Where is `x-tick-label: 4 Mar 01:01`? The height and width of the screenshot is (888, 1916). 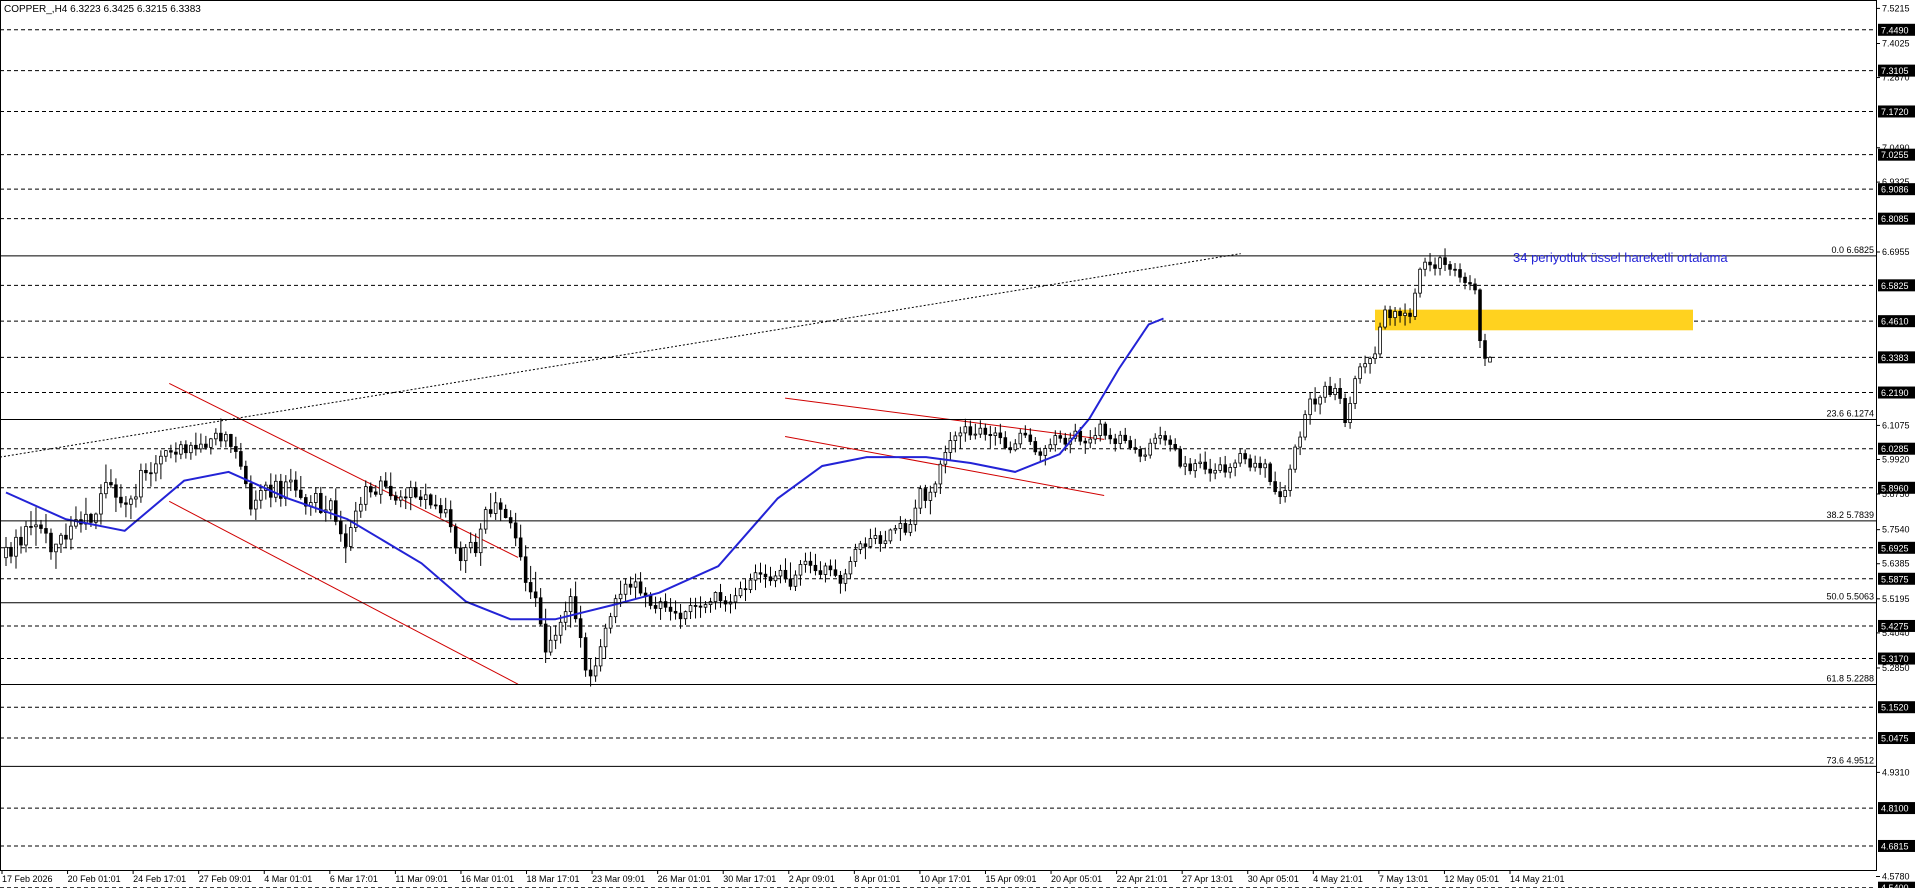
x-tick-label: 4 Mar 01:01 is located at coordinates (288, 879).